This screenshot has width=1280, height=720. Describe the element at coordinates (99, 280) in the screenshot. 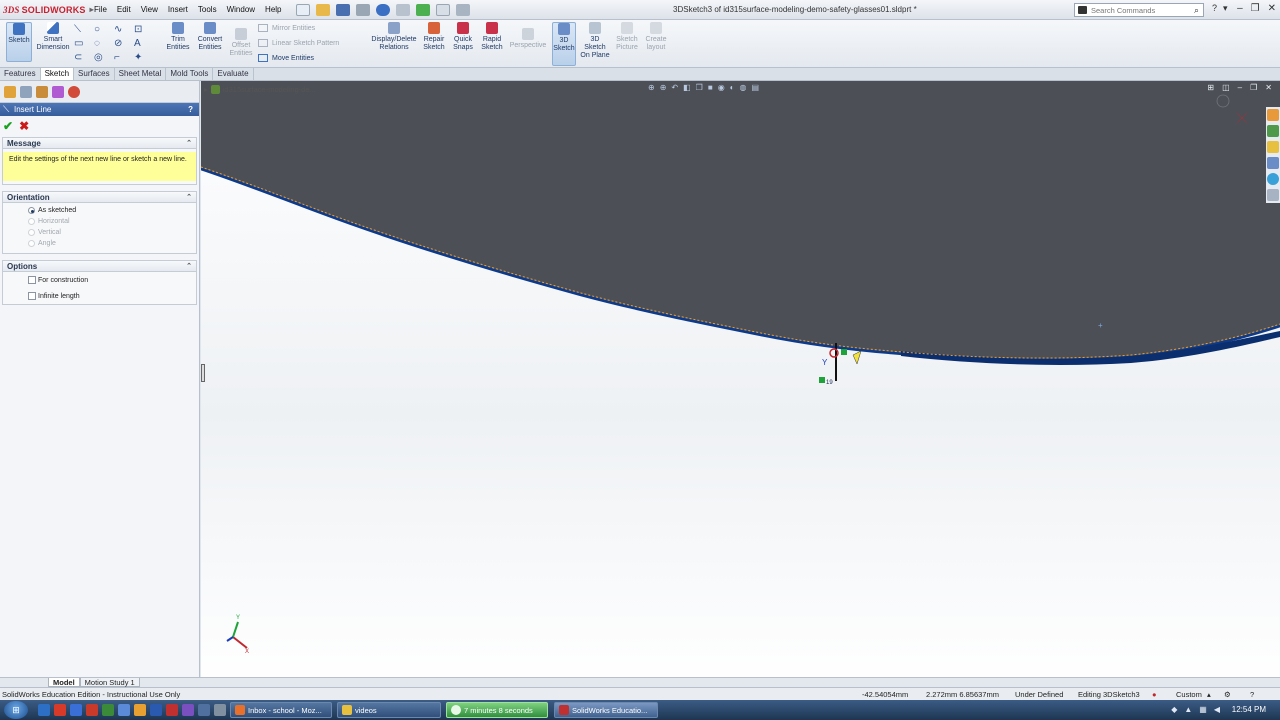

I see `checkbox-for-construction: For construction` at that location.